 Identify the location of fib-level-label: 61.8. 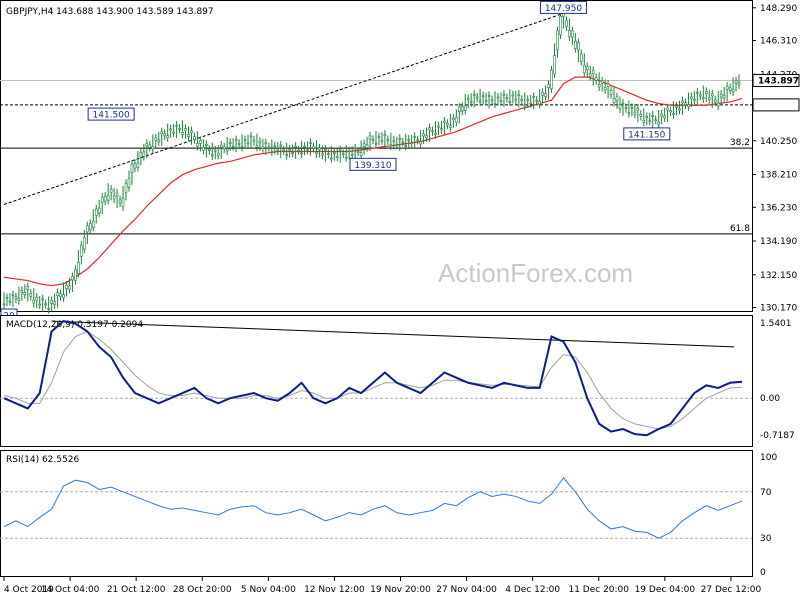
(740, 229).